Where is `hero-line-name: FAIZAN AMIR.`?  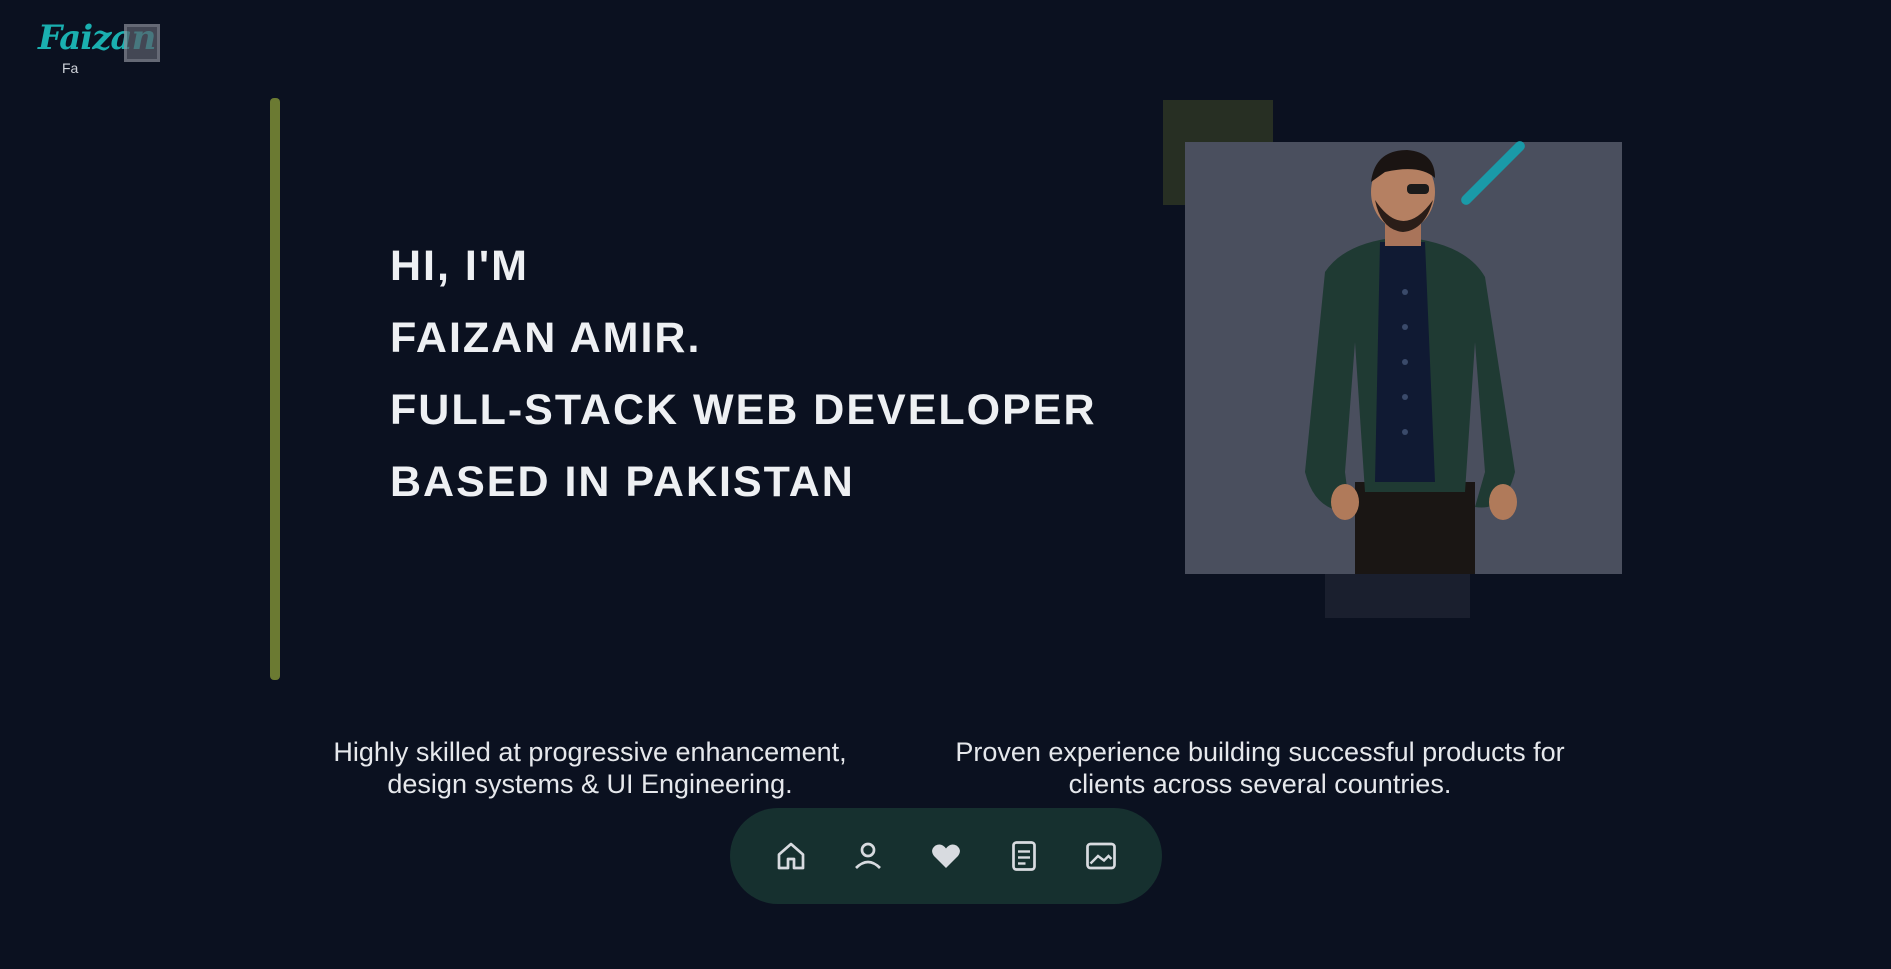 hero-line-name: FAIZAN AMIR. is located at coordinates (546, 338).